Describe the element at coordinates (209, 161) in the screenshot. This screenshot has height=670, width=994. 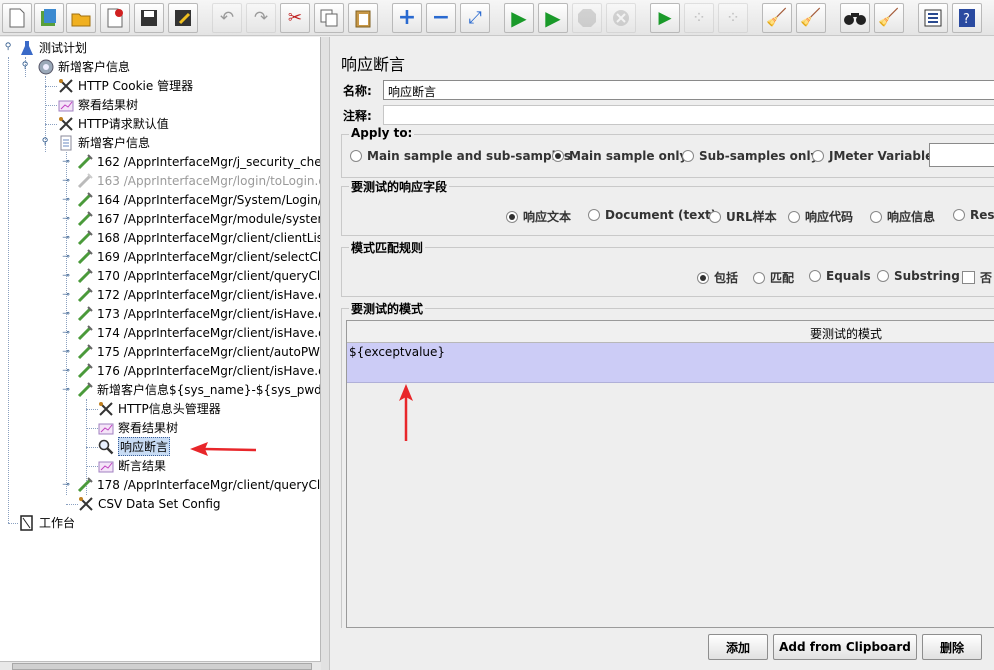
I see `tree-node-label: 162 /ApprInterfaceMgr/j_security_check` at that location.